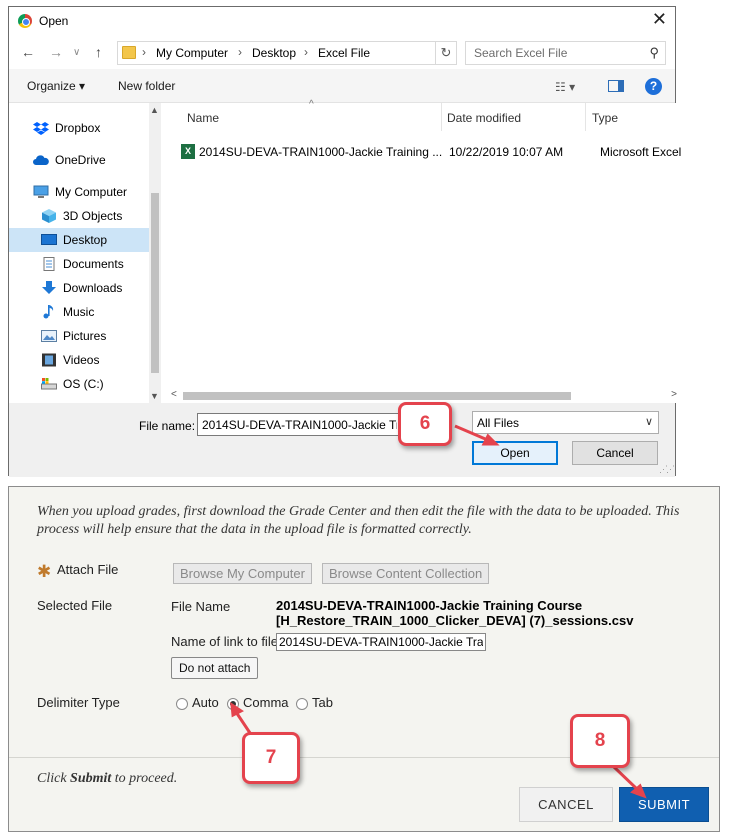  I want to click on nav-label: 3D Objects, so click(93, 216).